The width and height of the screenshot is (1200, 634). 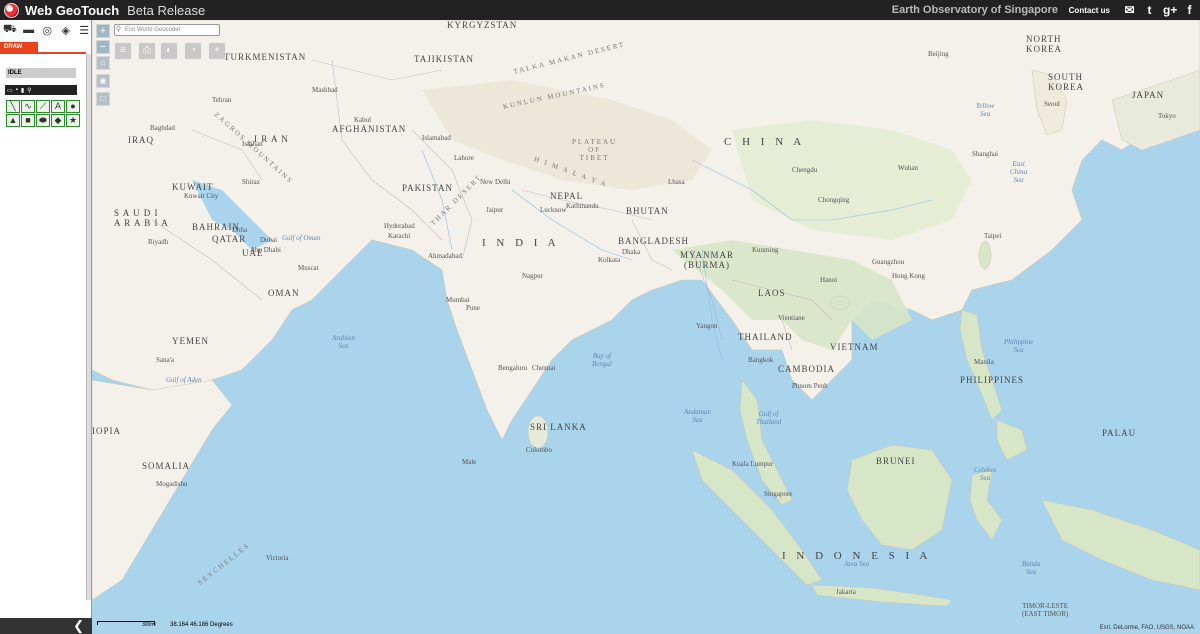 What do you see at coordinates (567, 196) in the screenshot?
I see `label-nepal: NEPAL` at bounding box center [567, 196].